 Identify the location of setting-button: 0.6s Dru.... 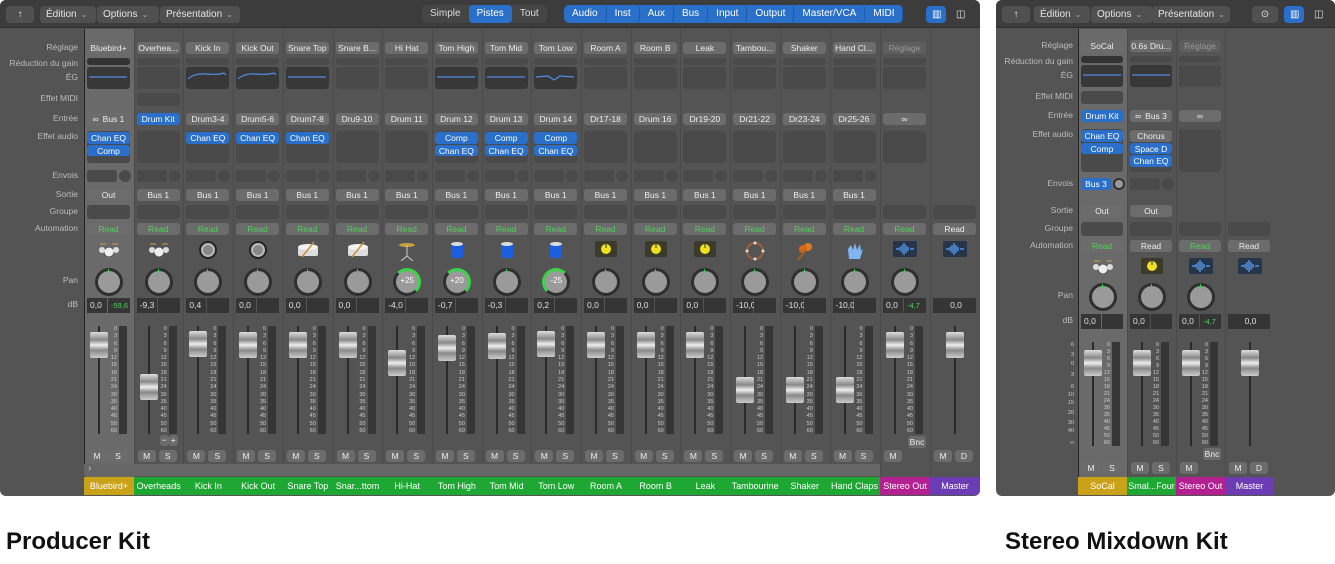
(1151, 46).